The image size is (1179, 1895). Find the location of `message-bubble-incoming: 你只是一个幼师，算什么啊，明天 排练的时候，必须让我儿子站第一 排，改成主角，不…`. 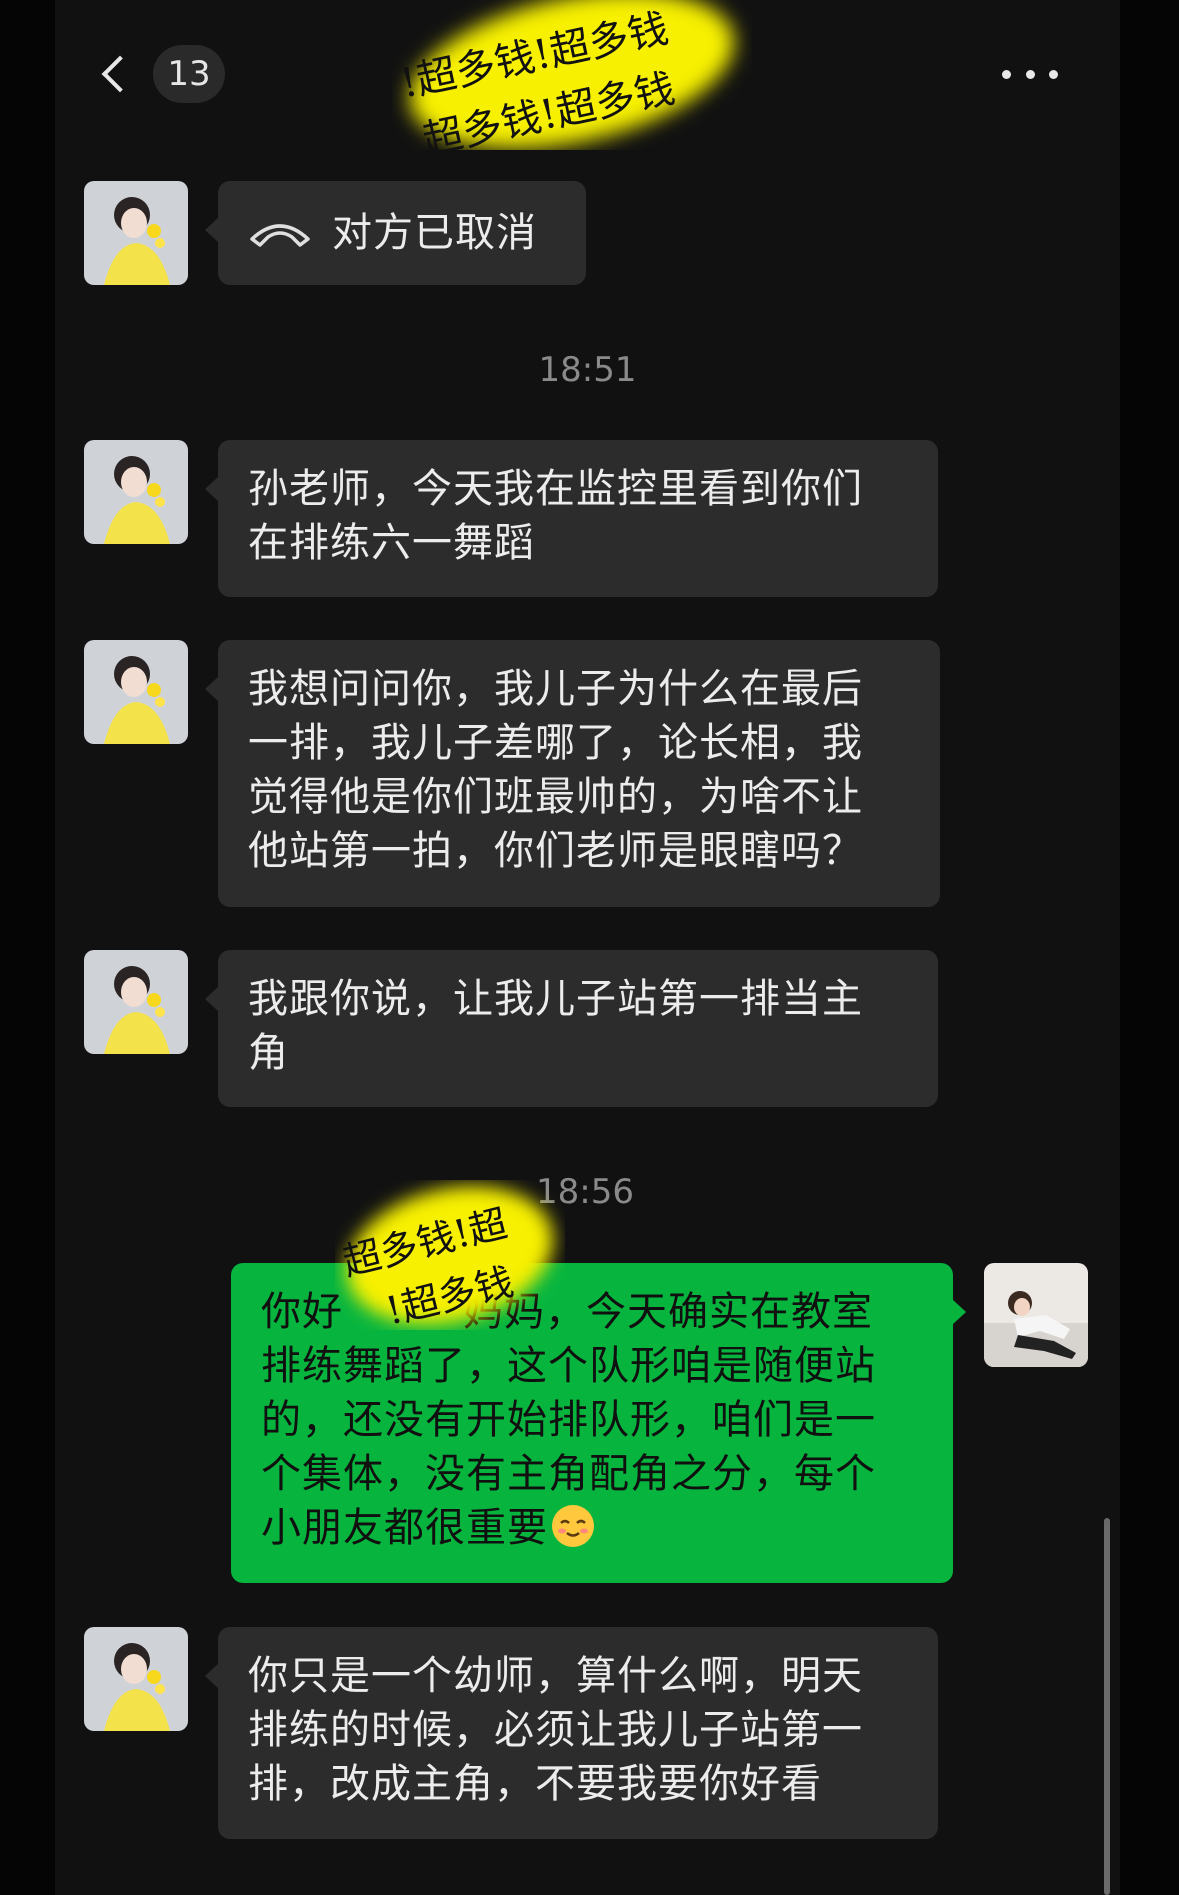

message-bubble-incoming: 你只是一个幼师，算什么啊，明天 排练的时候，必须让我儿子站第一 排，改成主角，不… is located at coordinates (571, 1733).